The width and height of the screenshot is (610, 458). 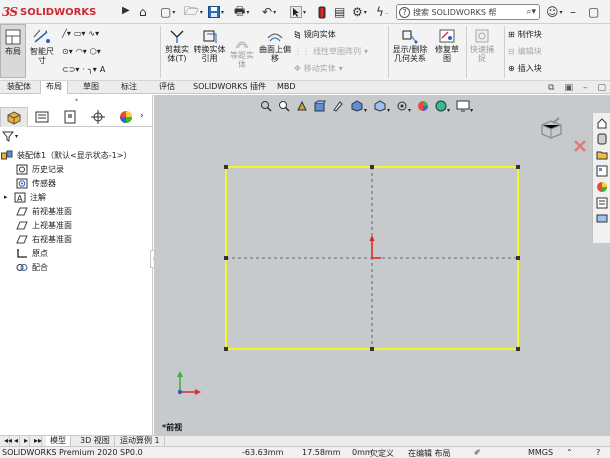 What do you see at coordinates (44, 225) in the screenshot?
I see `tree-item-top-plane: 上视基准面` at bounding box center [44, 225].